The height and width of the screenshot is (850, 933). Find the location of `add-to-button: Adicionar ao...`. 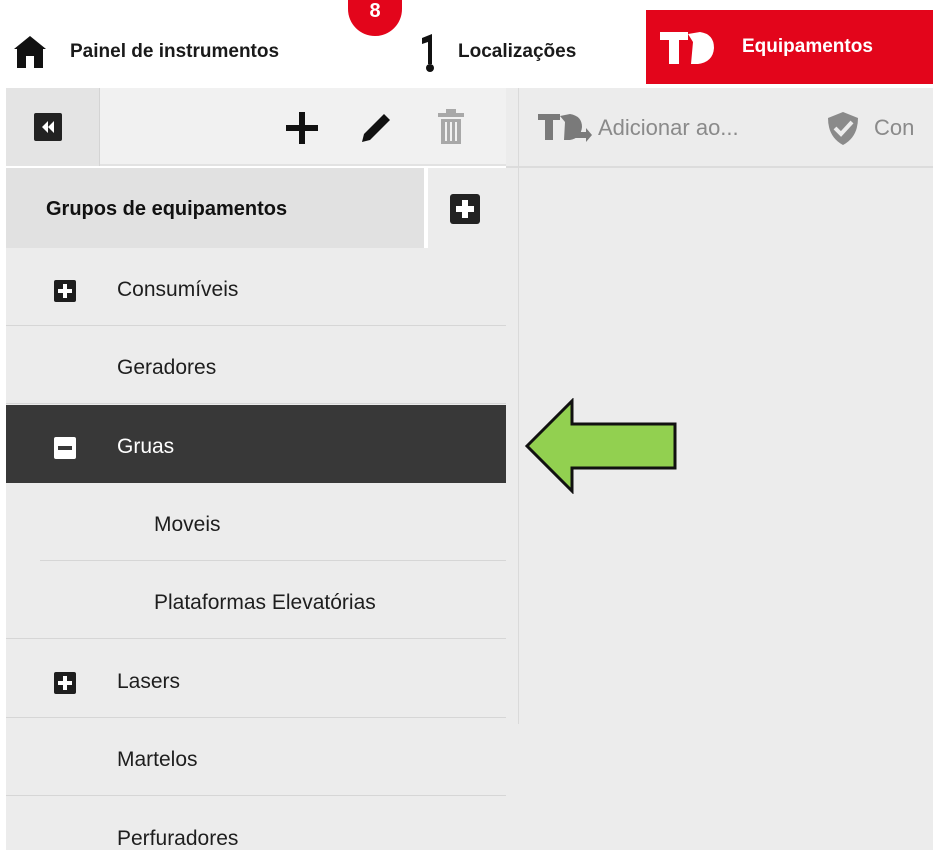

add-to-button: Adicionar ao... is located at coordinates (637, 128).